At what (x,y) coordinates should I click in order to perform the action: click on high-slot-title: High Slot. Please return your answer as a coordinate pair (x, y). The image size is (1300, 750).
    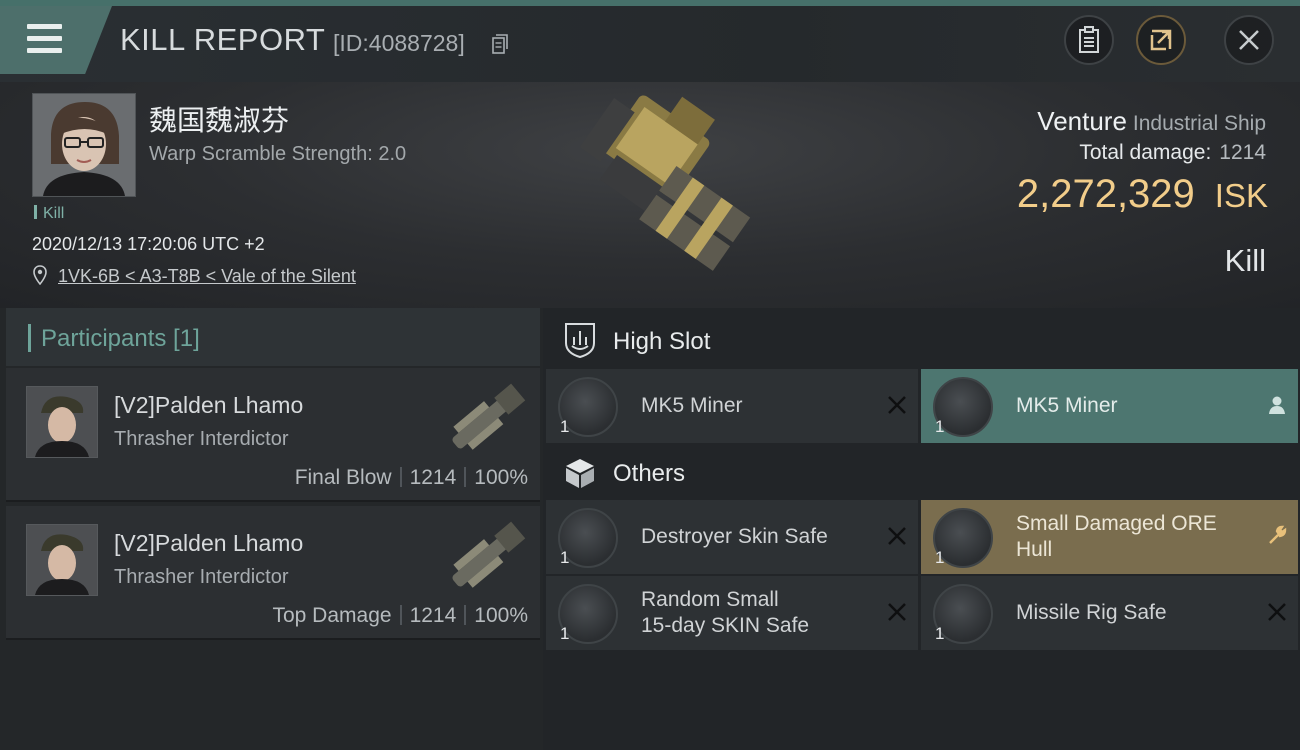
    Looking at the image, I should click on (662, 341).